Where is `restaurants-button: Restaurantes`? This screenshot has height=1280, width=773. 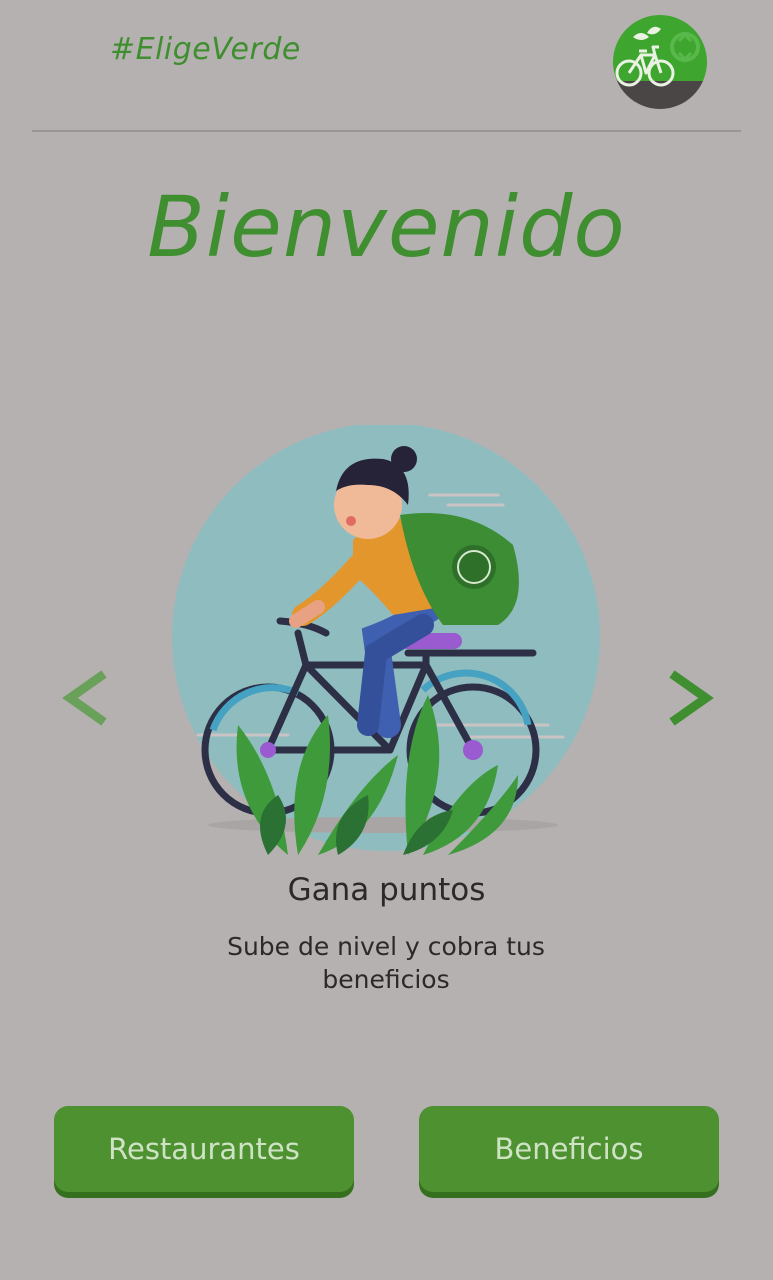 restaurants-button: Restaurantes is located at coordinates (204, 1149).